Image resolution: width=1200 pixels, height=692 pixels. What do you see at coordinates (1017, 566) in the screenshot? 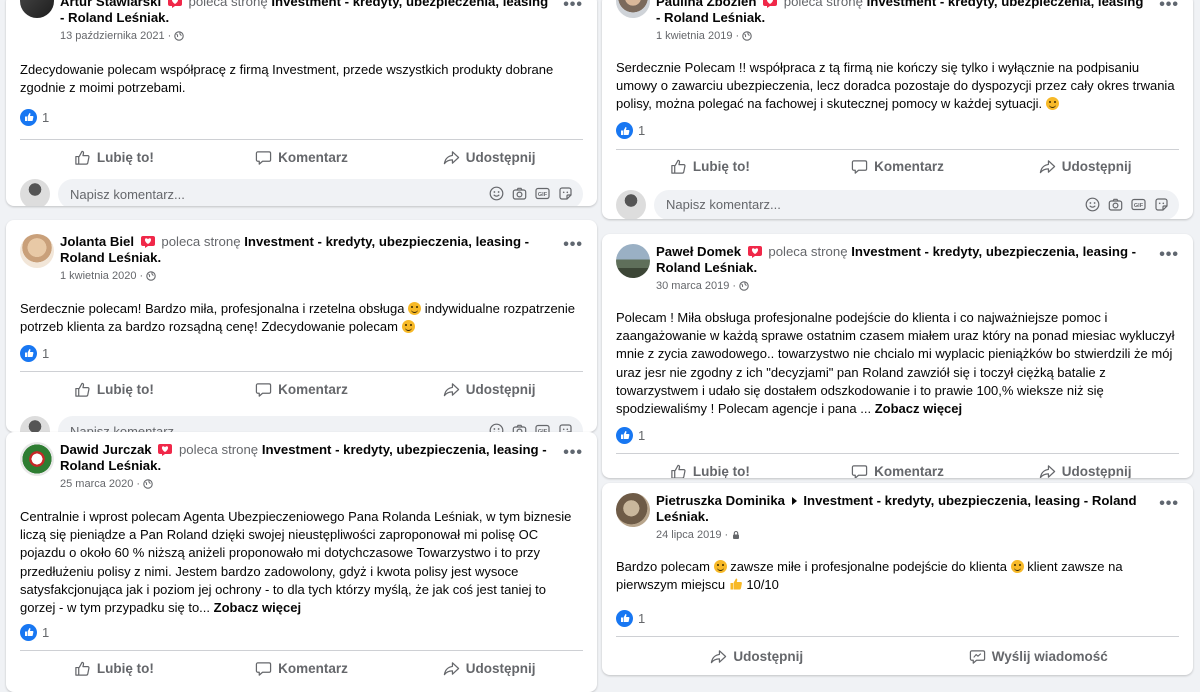
I see `smile-emoji-icon` at bounding box center [1017, 566].